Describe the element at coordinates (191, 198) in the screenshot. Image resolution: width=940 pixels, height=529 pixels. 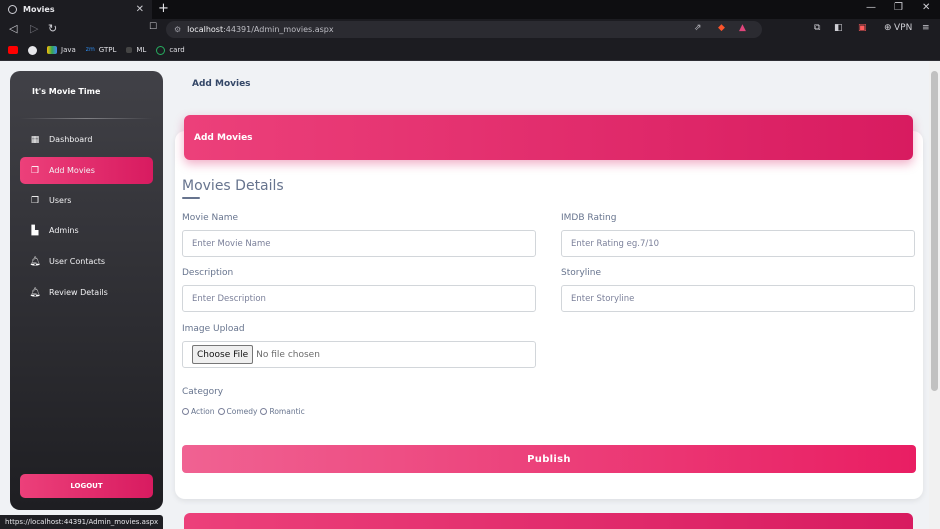
I see `section-underline` at that location.